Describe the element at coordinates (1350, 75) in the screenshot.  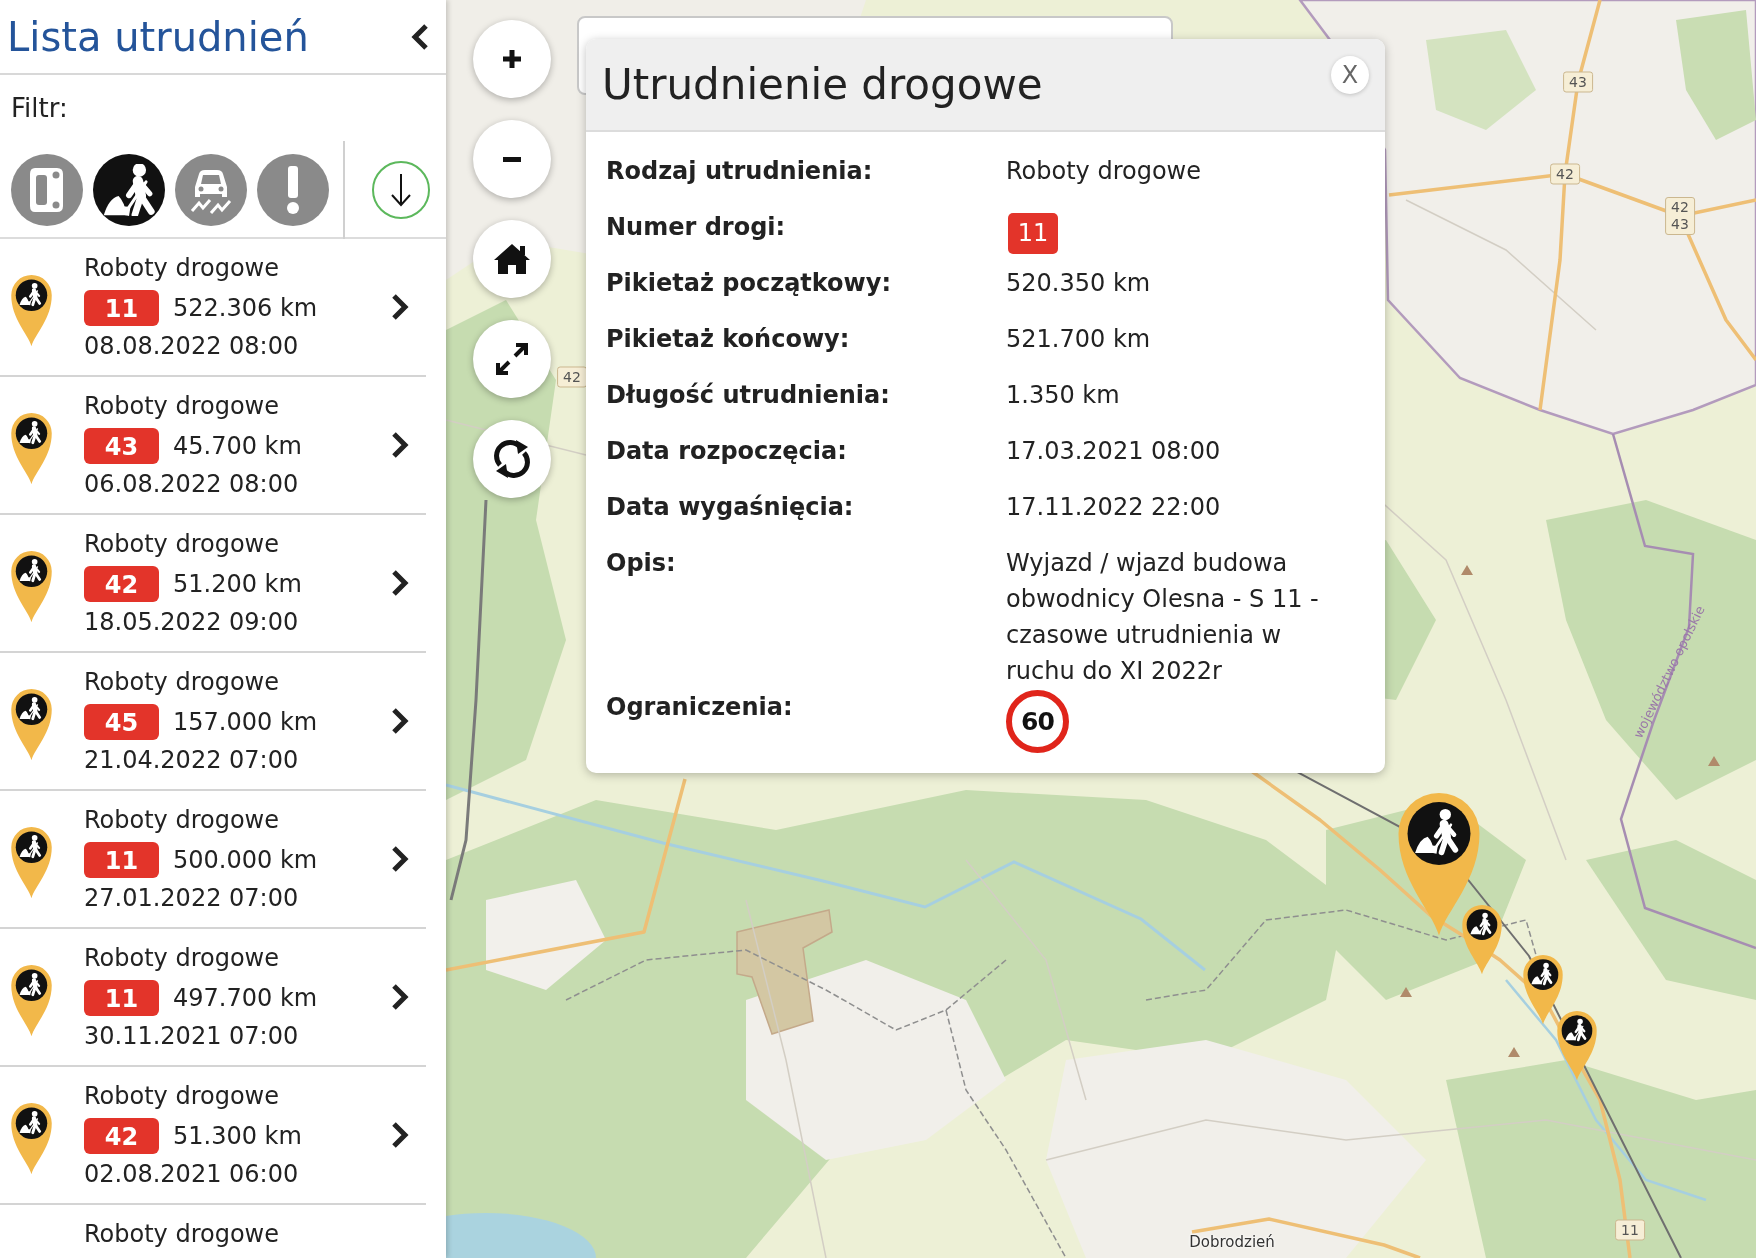
I see `close-button: X` at that location.